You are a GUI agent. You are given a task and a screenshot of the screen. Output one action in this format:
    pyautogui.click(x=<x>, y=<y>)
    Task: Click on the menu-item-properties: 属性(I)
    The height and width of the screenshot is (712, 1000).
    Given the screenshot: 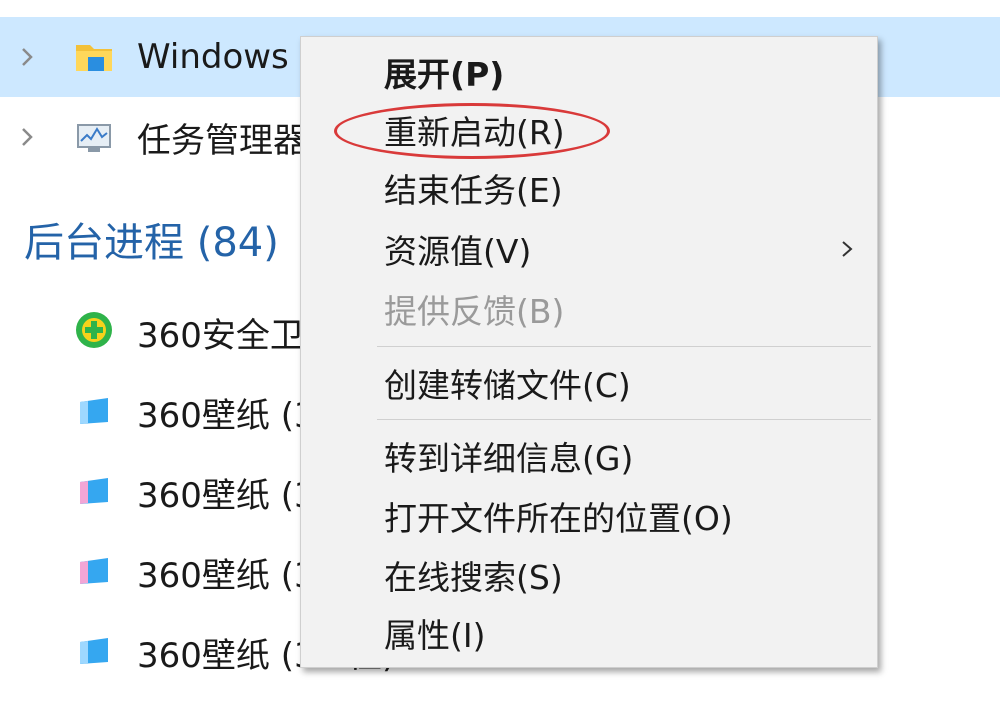 What is the action you would take?
    pyautogui.click(x=589, y=633)
    